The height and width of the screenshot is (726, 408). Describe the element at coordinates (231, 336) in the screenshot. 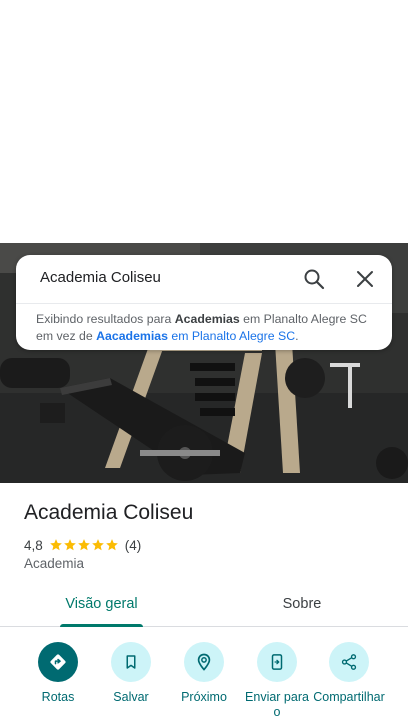

I see `notice-original-rest: em Planalto Alegre SC` at that location.